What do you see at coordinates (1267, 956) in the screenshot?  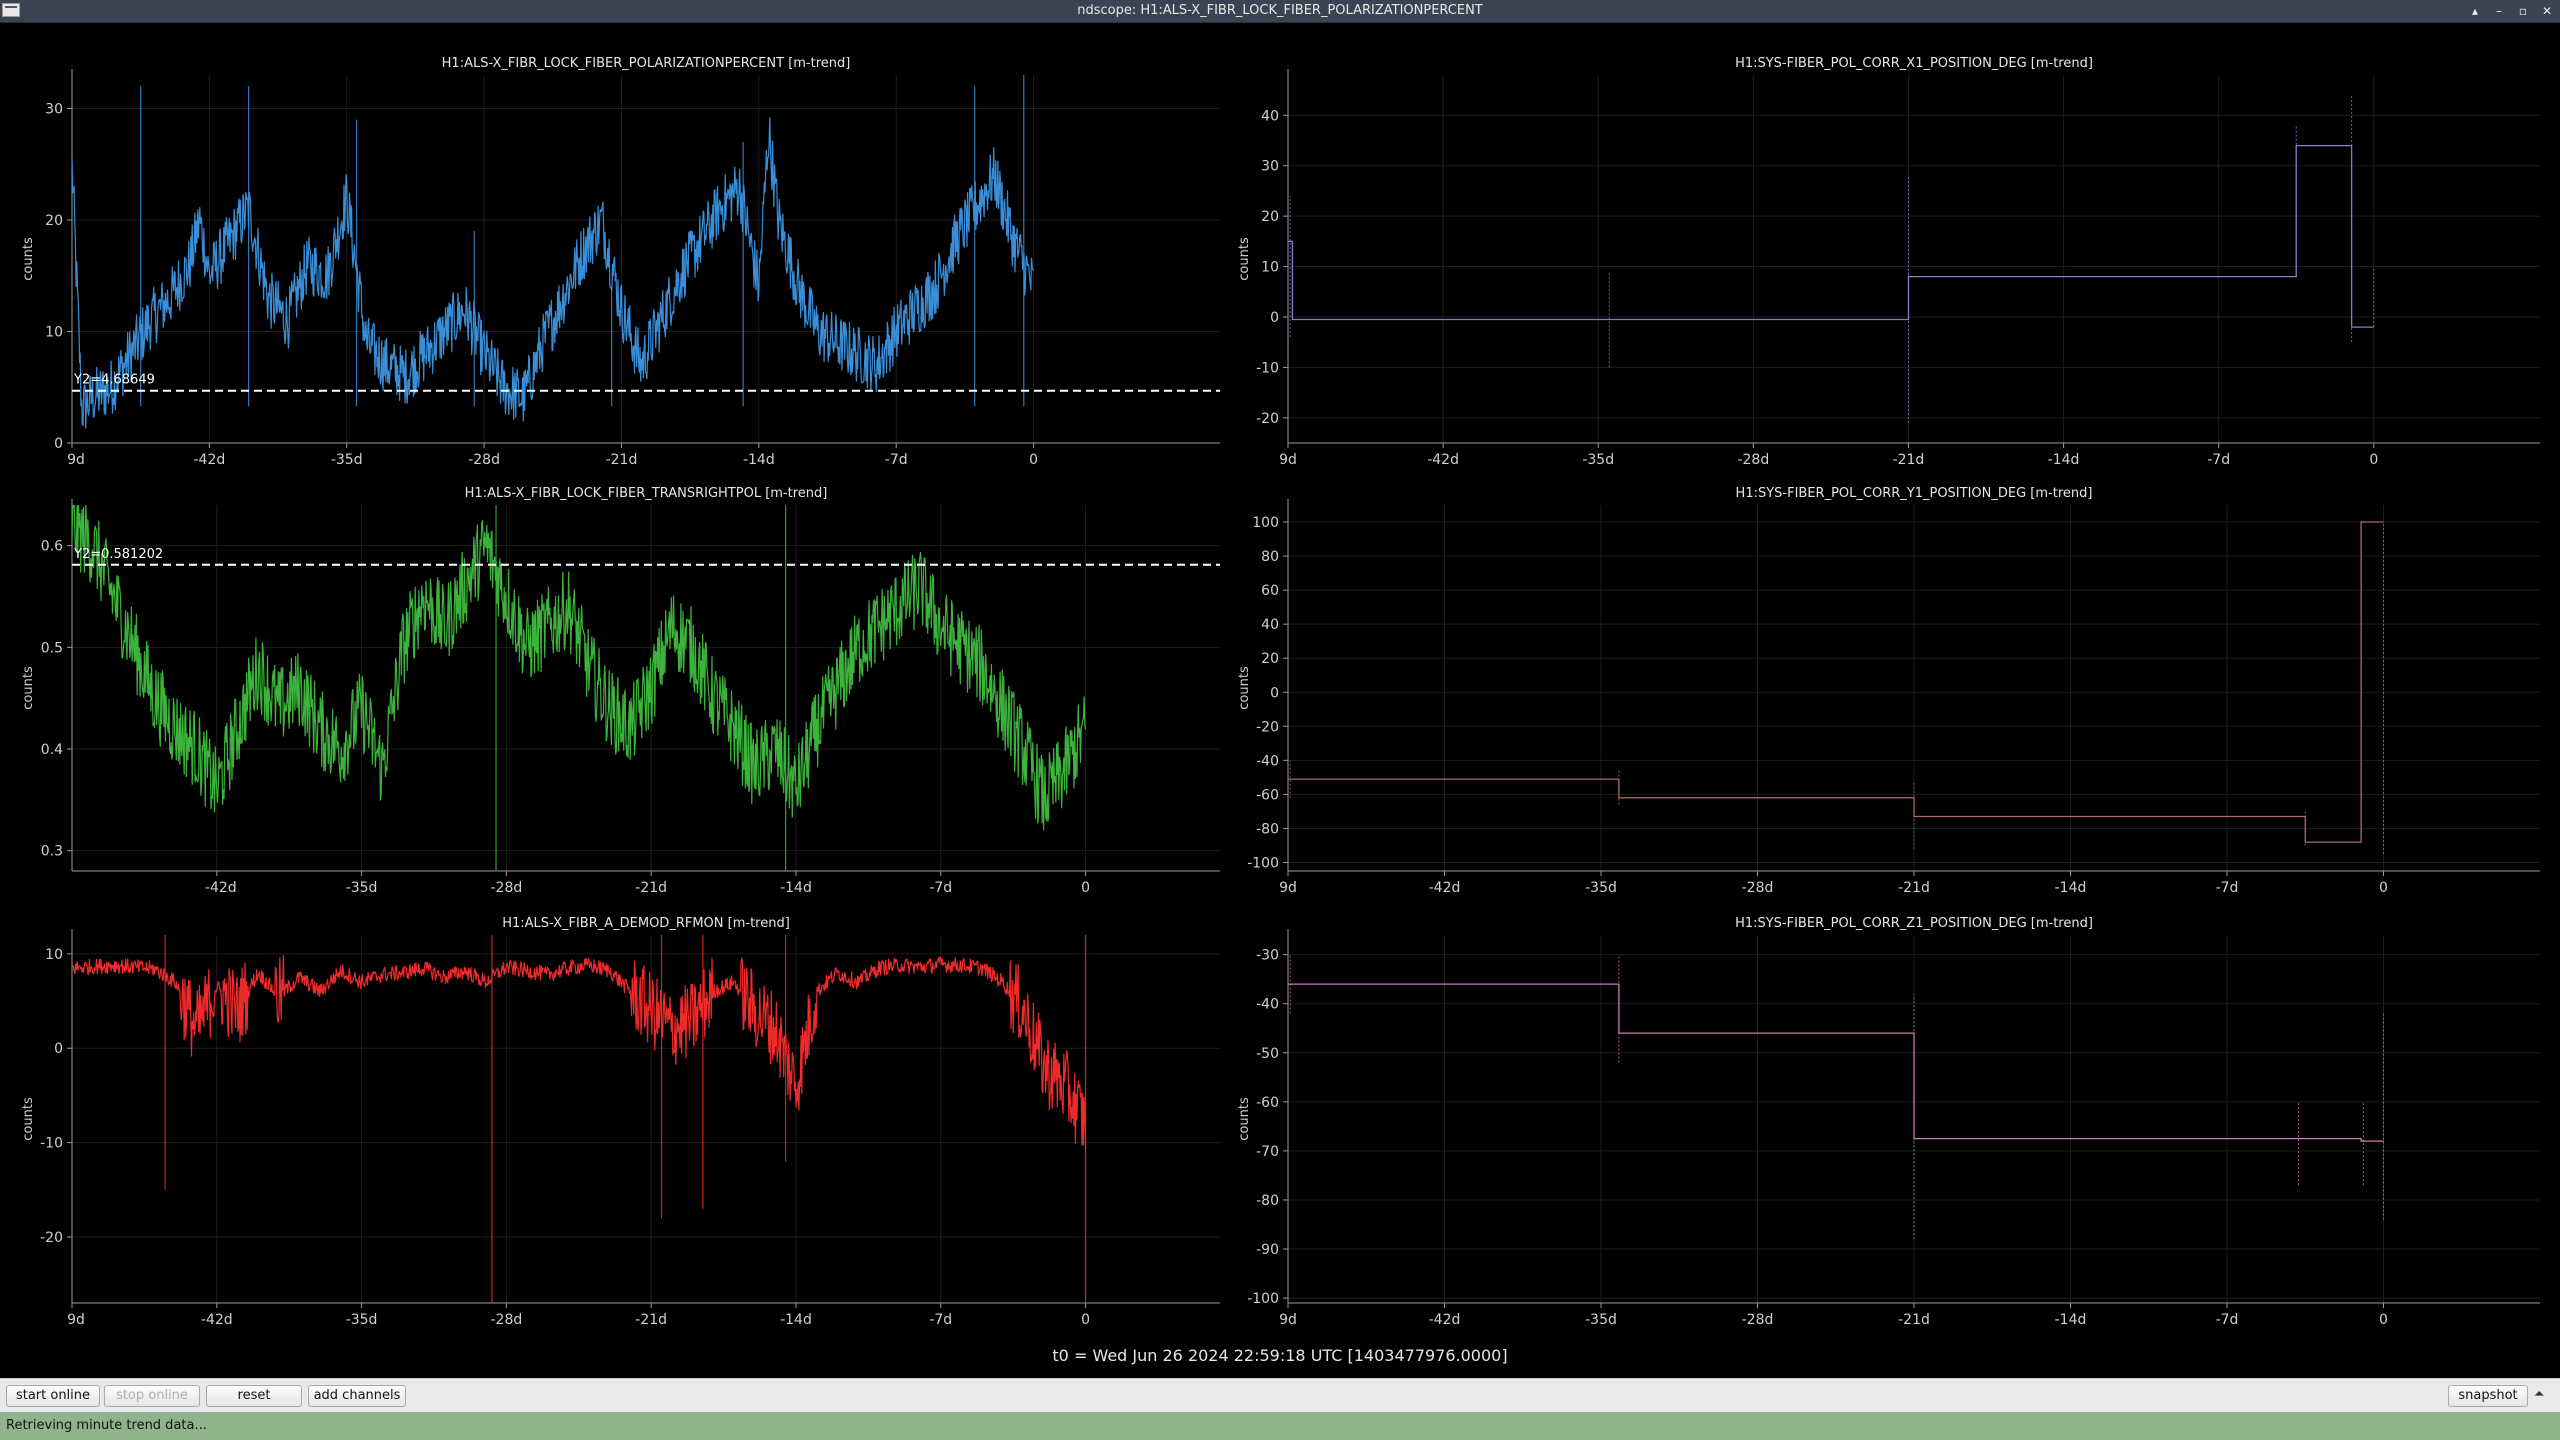 I see `y-tick-label: -30` at bounding box center [1267, 956].